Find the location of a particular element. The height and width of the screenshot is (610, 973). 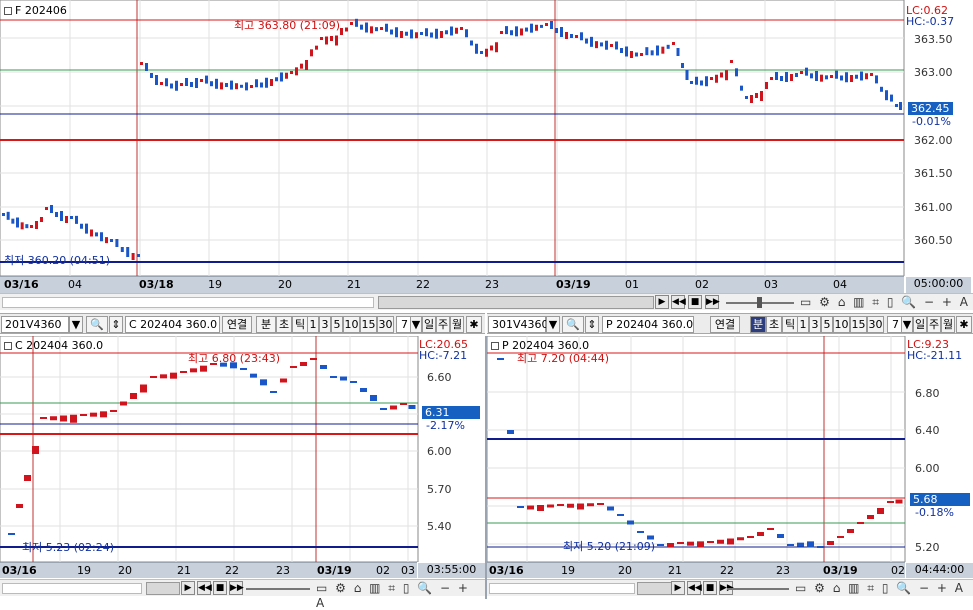

x-label: 19 is located at coordinates (215, 284).